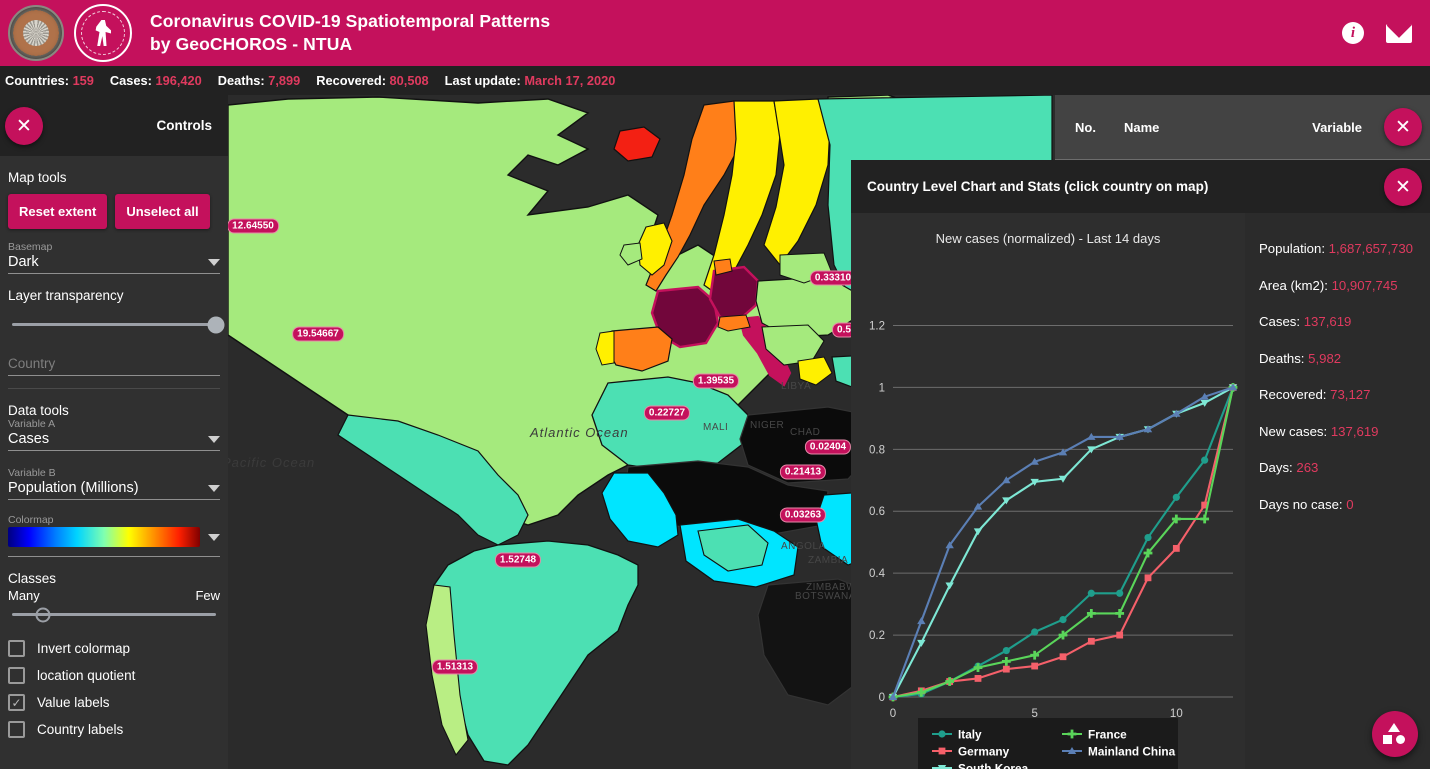  Describe the element at coordinates (1344, 358) in the screenshot. I see `stat-deaths: Deaths: 5,982` at that location.